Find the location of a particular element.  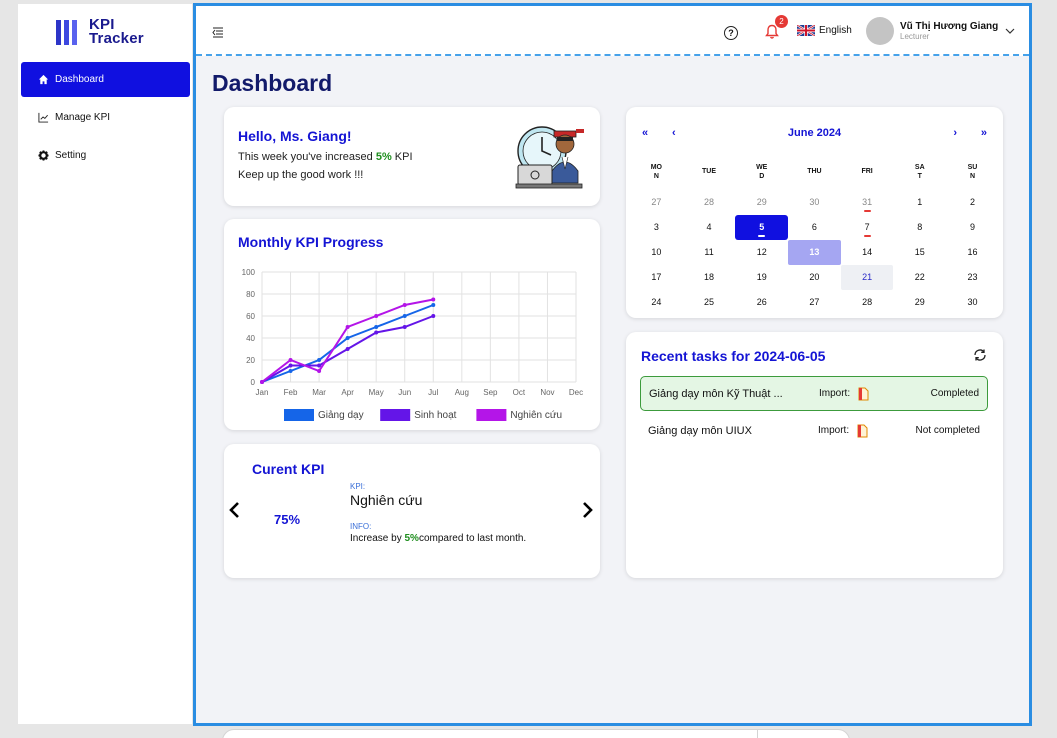

calendar-day: 20 is located at coordinates (814, 277).